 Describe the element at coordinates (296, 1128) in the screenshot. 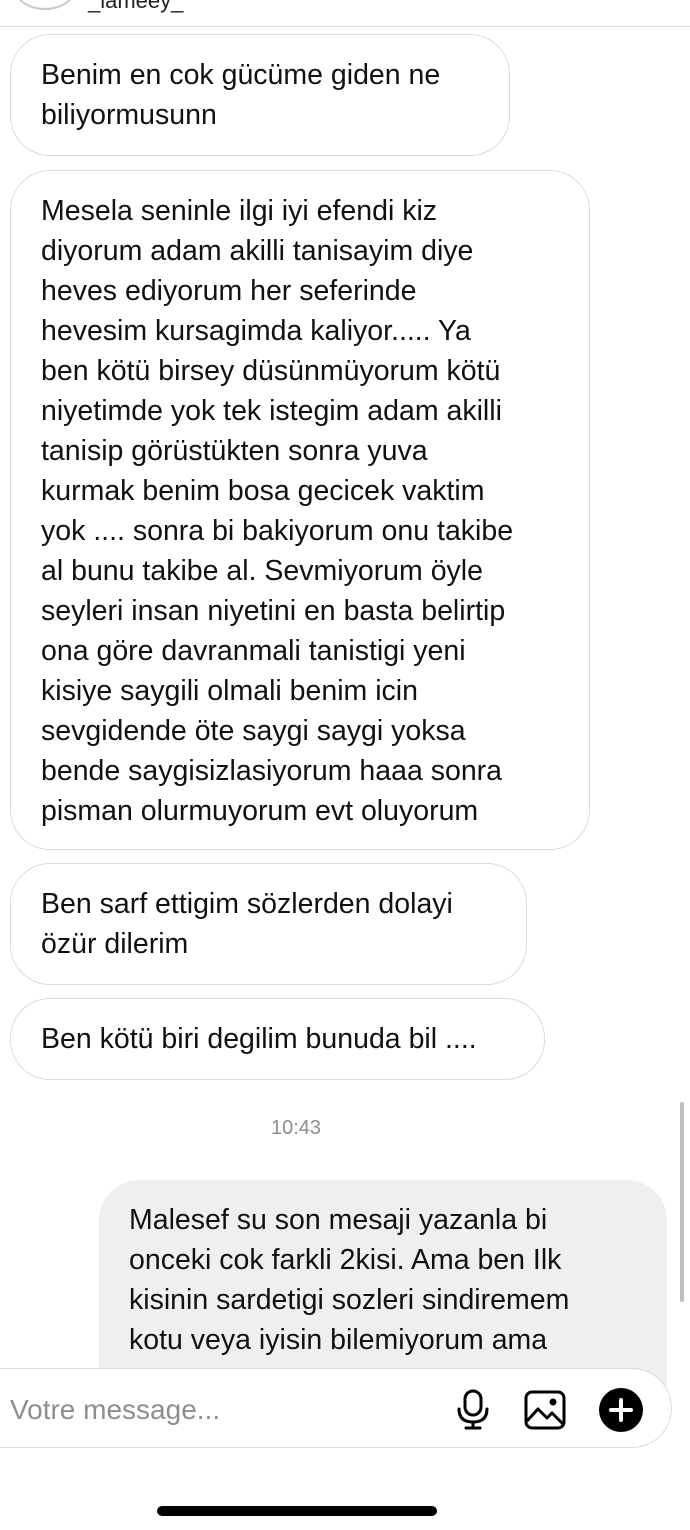

I see `message-timestamp: 10:43` at that location.